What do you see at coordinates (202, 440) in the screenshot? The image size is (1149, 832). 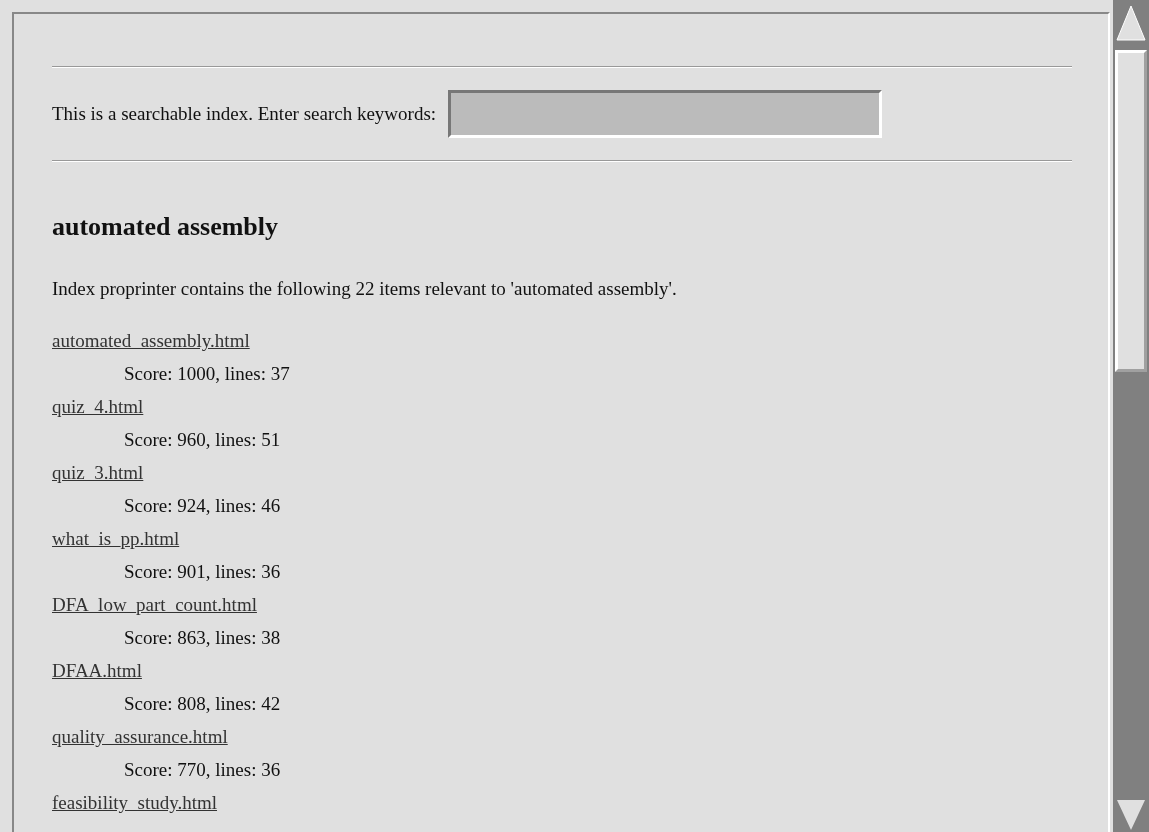 I see `result-details: Score: 960, lines: 51` at bounding box center [202, 440].